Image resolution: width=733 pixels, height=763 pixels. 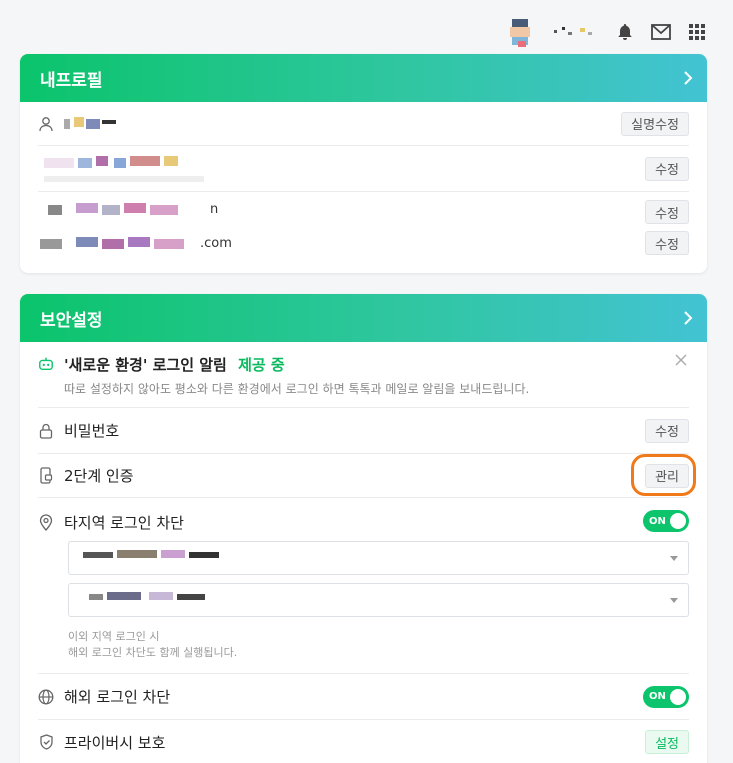 What do you see at coordinates (663, 475) in the screenshot?
I see `annotation-circle` at bounding box center [663, 475].